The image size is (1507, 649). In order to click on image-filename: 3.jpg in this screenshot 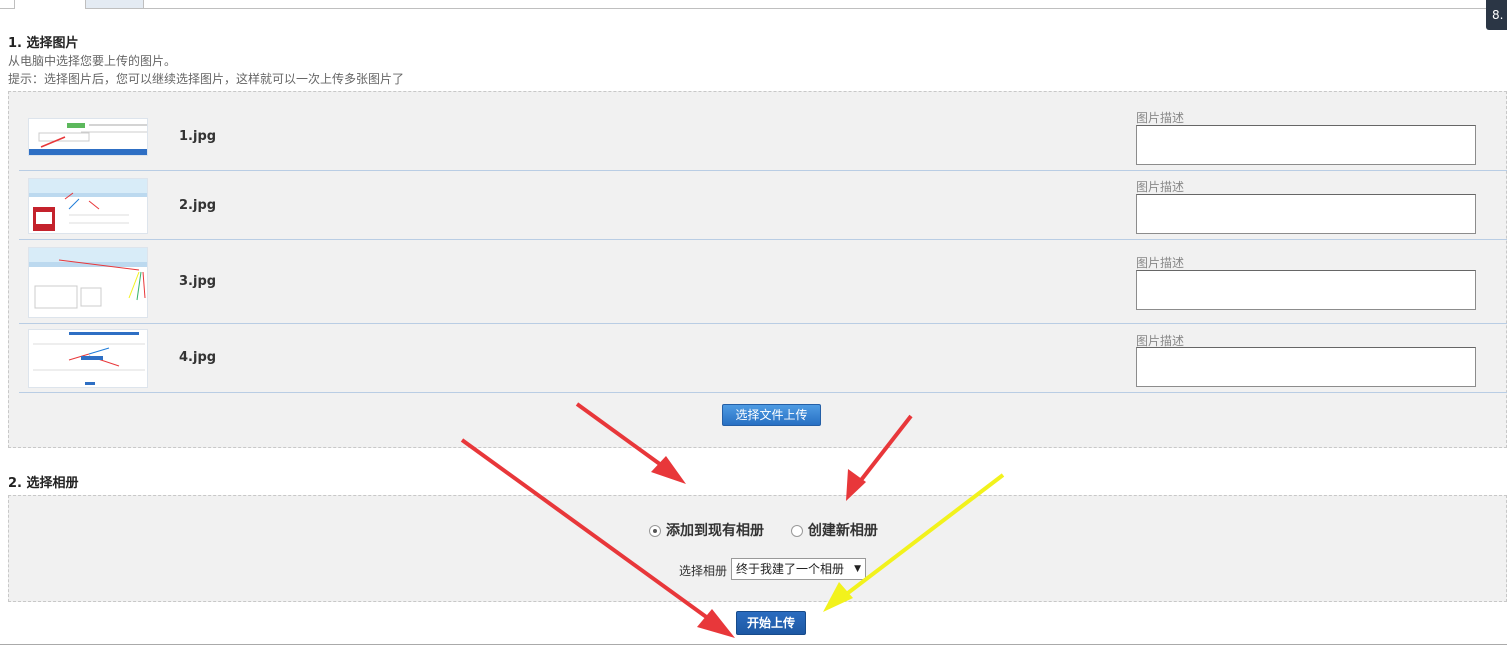, I will do `click(198, 281)`.